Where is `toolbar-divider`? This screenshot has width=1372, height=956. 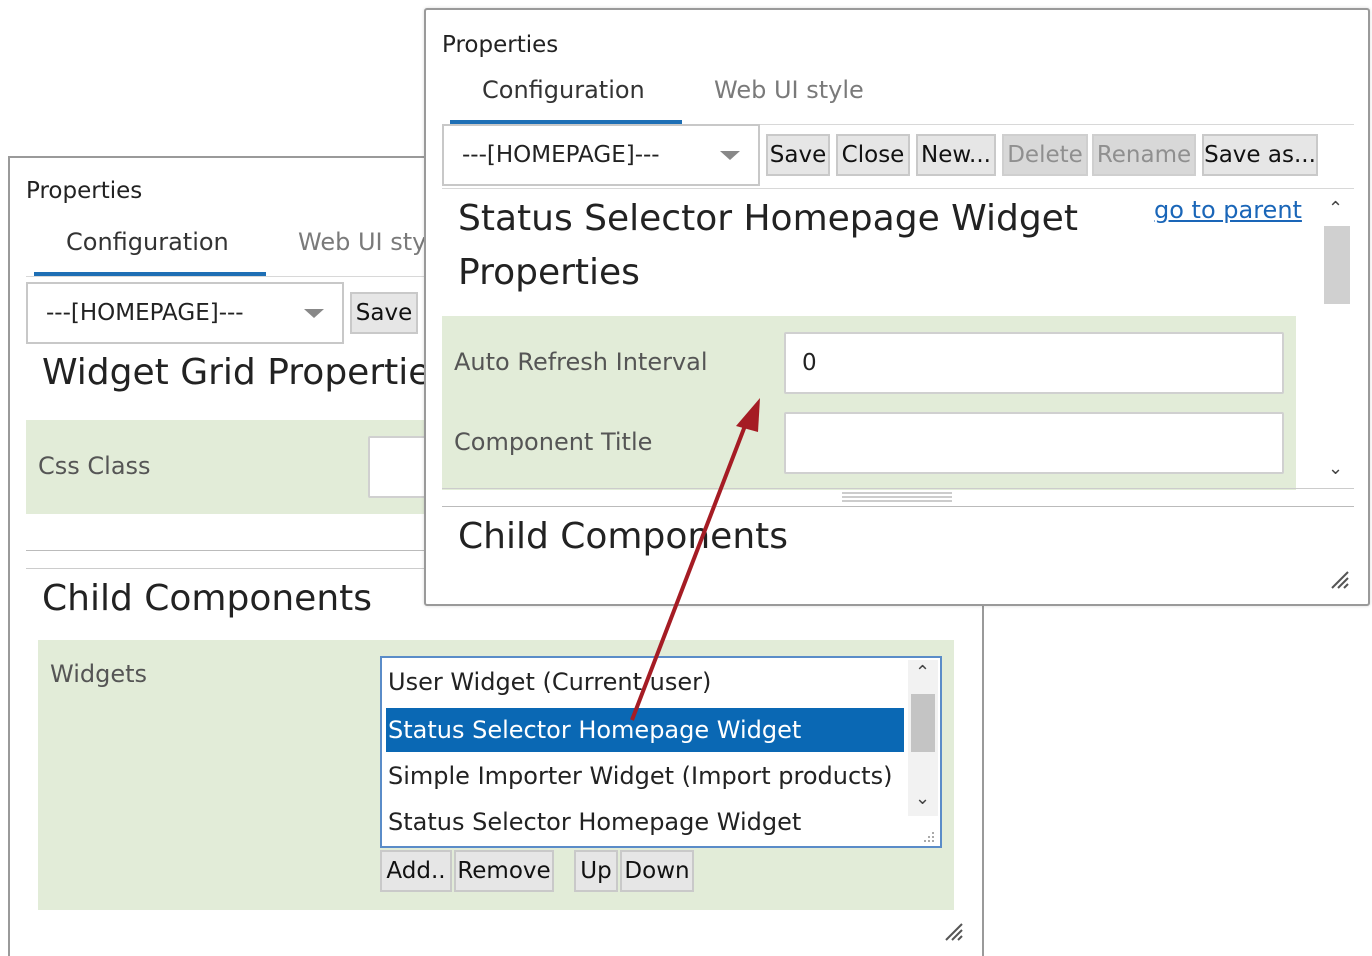 toolbar-divider is located at coordinates (898, 188).